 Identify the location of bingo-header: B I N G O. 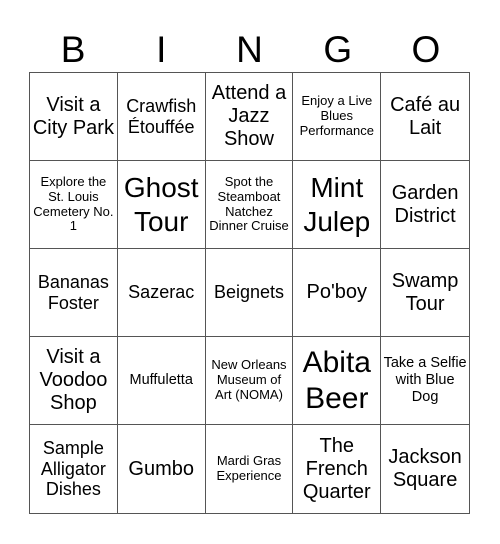
(249, 50).